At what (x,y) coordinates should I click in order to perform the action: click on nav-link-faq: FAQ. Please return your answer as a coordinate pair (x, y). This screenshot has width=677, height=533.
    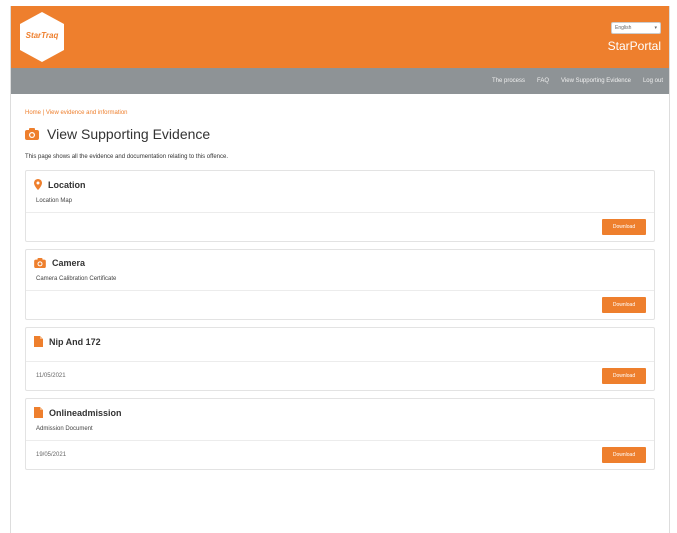
    Looking at the image, I should click on (543, 81).